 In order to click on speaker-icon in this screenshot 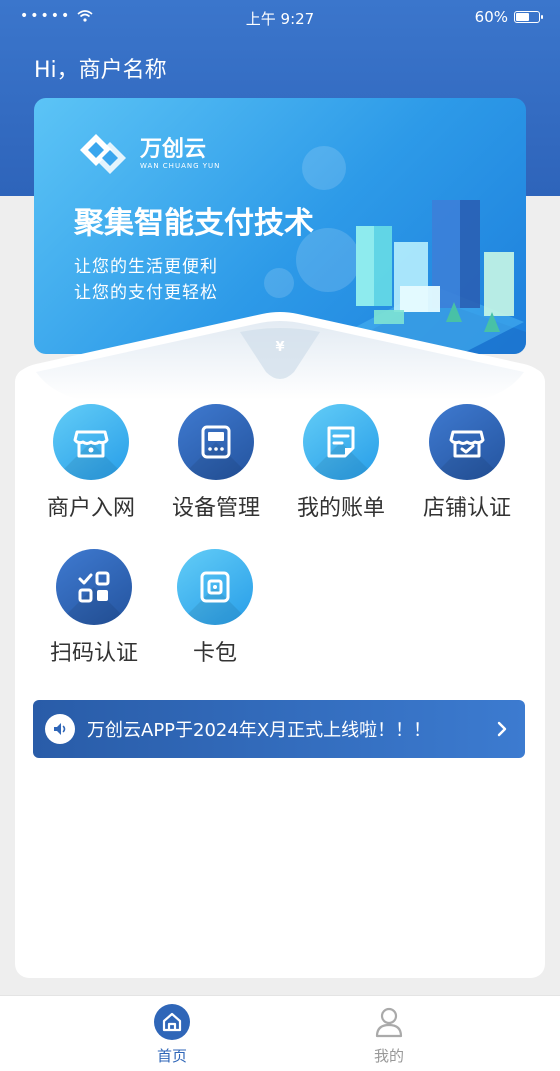, I will do `click(60, 729)`.